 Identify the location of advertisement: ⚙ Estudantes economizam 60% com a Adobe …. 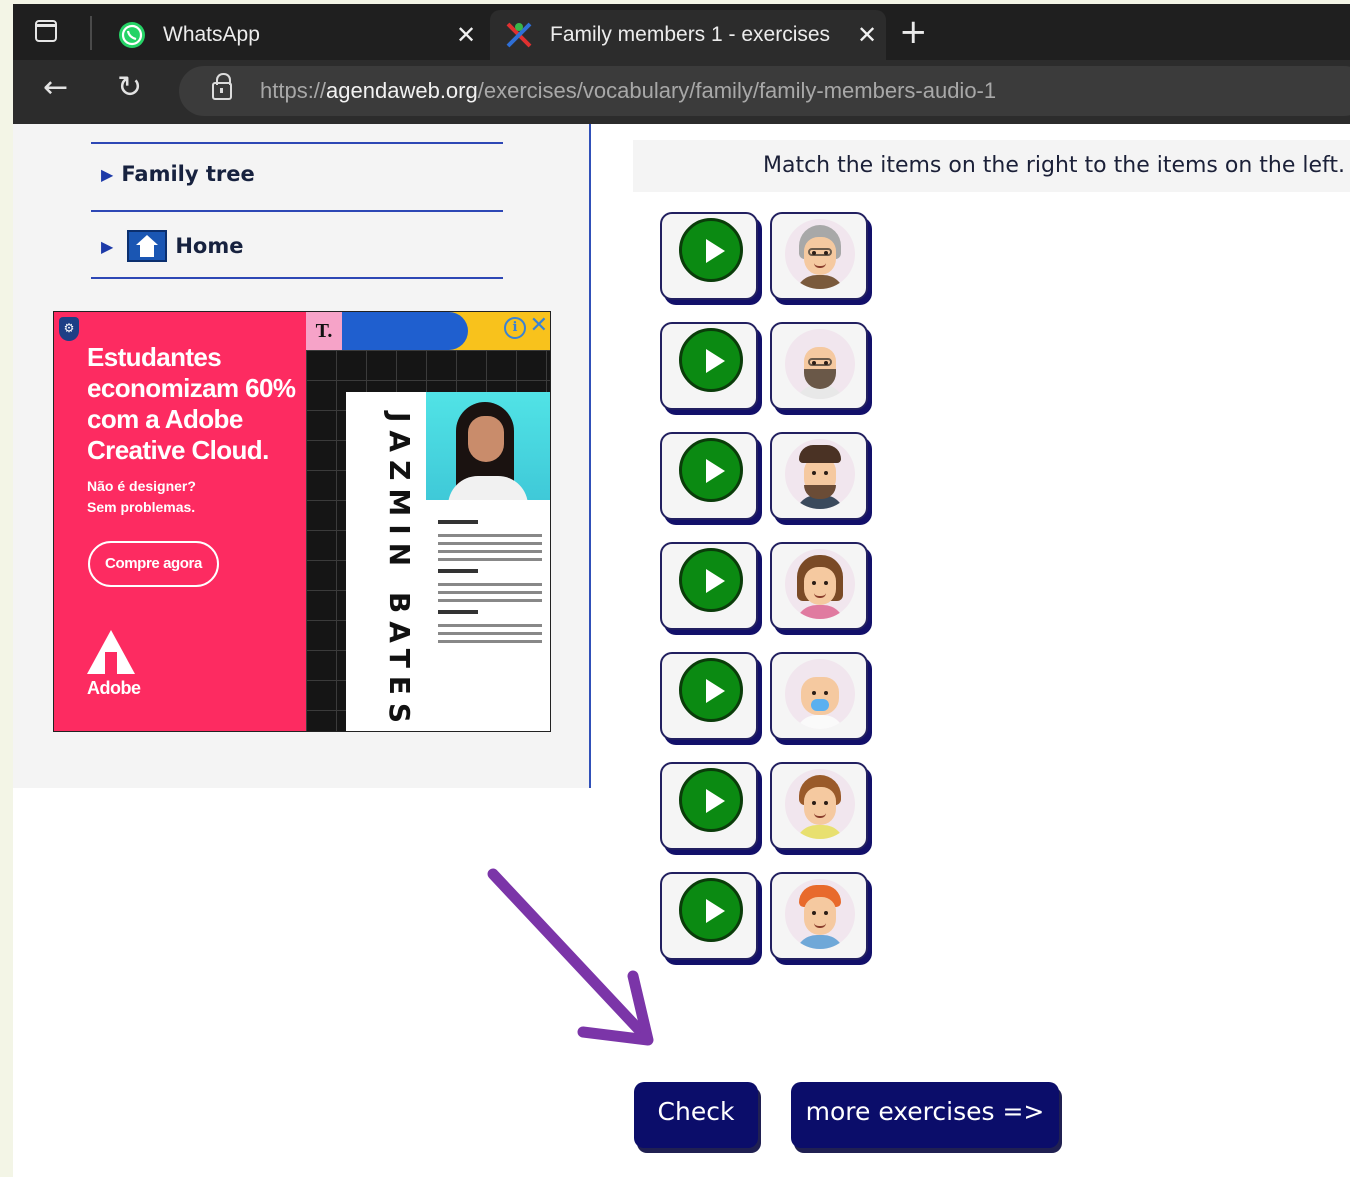
(302, 521).